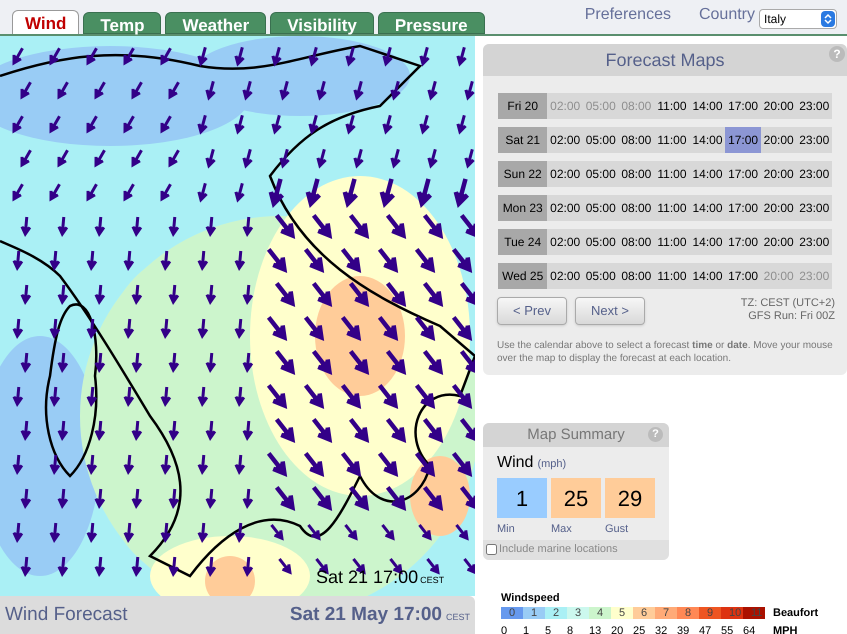 This screenshot has width=847, height=634. I want to click on map-tab: Weather, so click(215, 23).